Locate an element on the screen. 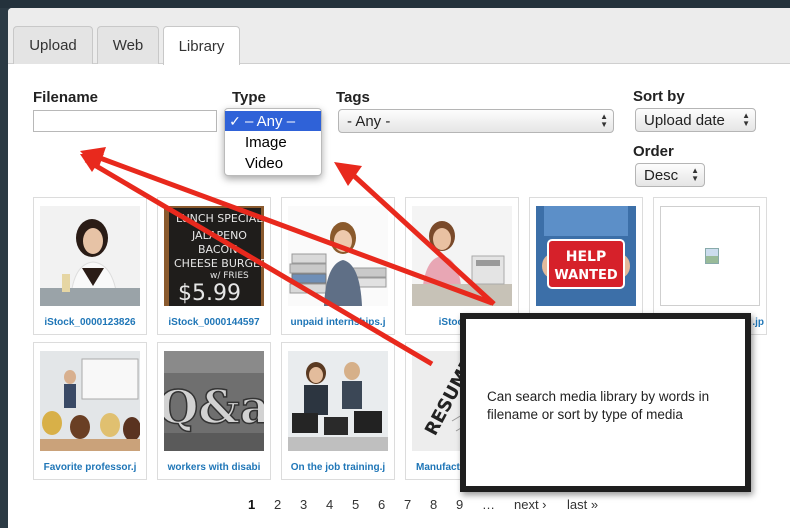 The width and height of the screenshot is (790, 528). type-dropdown: ✓ – Any – Image Video is located at coordinates (273, 142).